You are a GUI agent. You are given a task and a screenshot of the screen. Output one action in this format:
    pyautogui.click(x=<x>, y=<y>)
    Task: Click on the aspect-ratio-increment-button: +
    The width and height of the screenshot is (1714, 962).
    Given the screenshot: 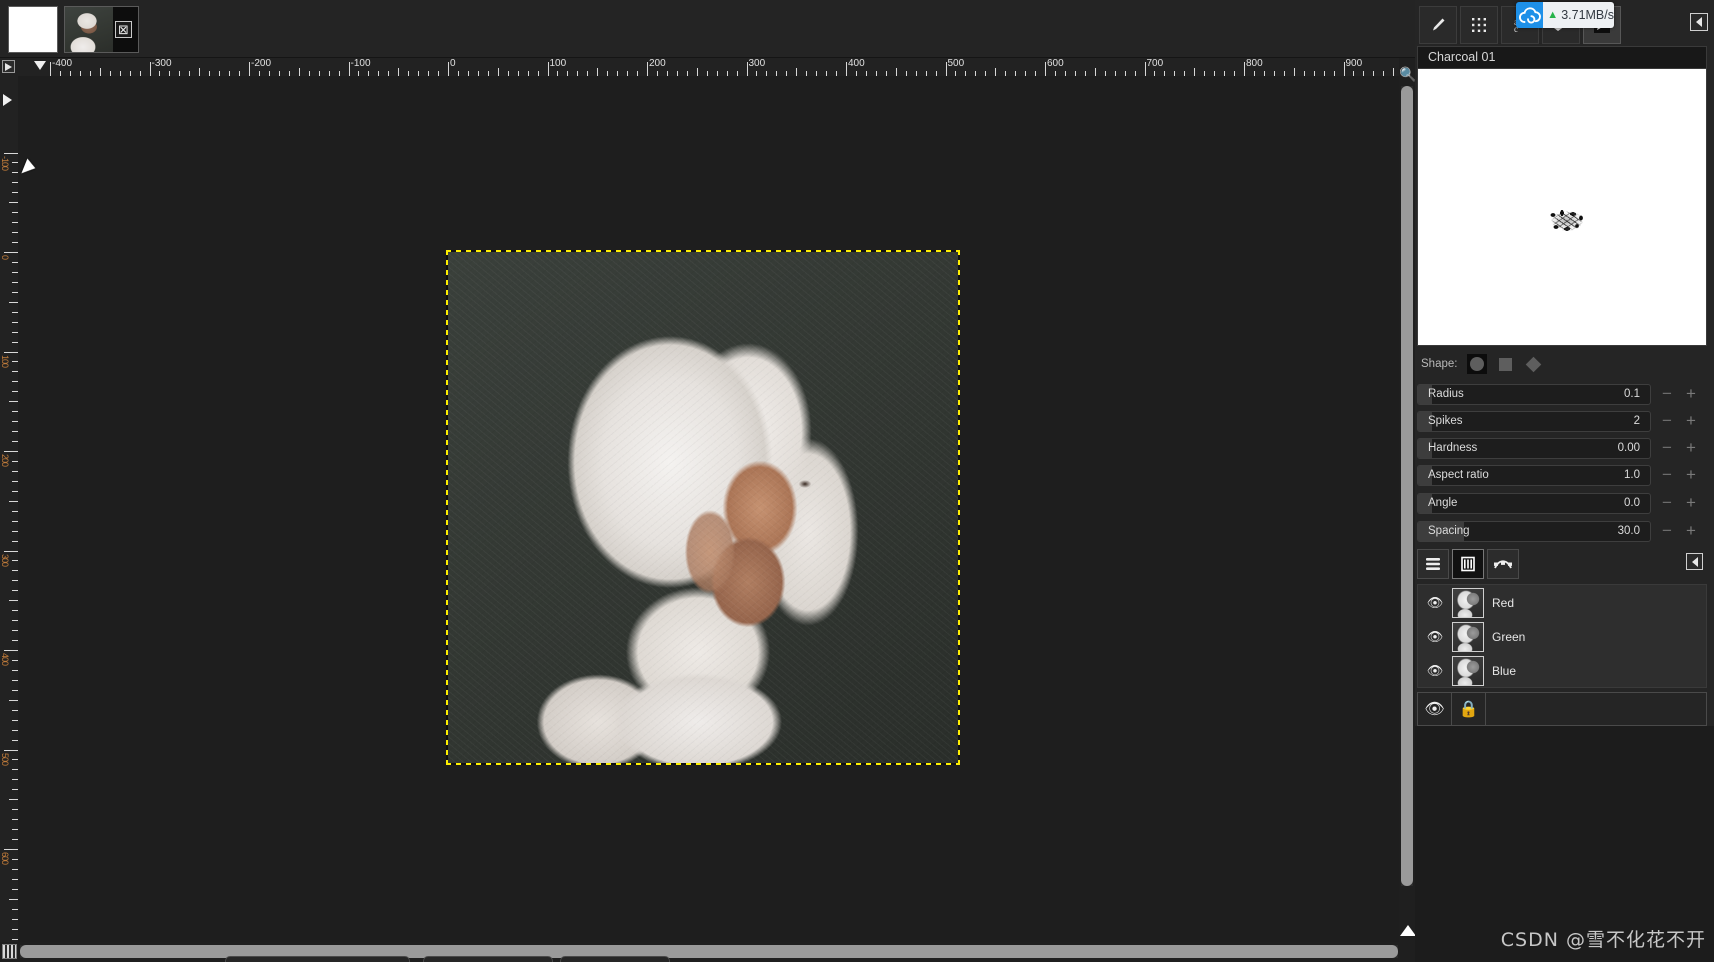 What is the action you would take?
    pyautogui.click(x=1691, y=475)
    